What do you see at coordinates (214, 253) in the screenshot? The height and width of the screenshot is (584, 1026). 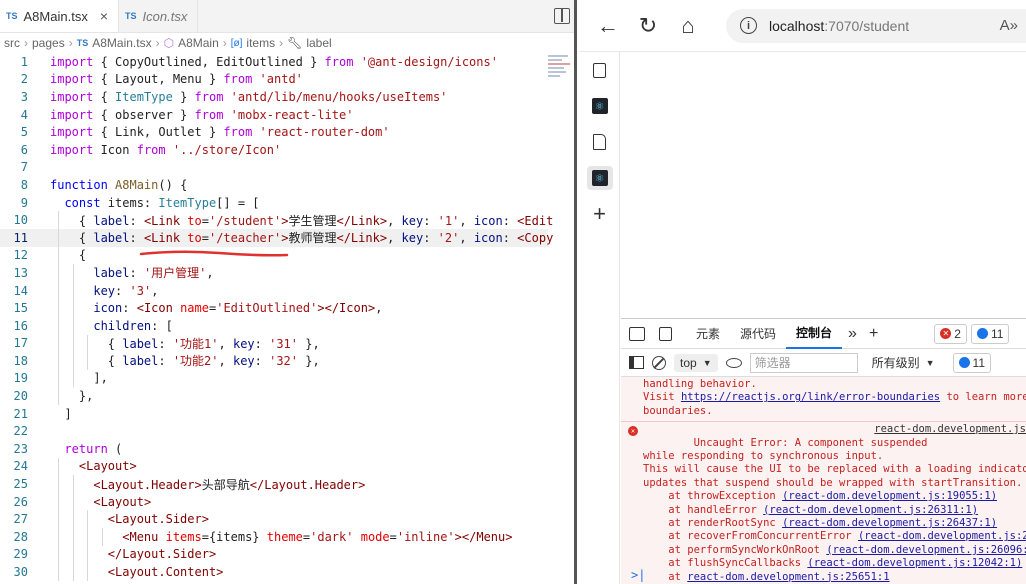 I see `red-underline-annotation` at bounding box center [214, 253].